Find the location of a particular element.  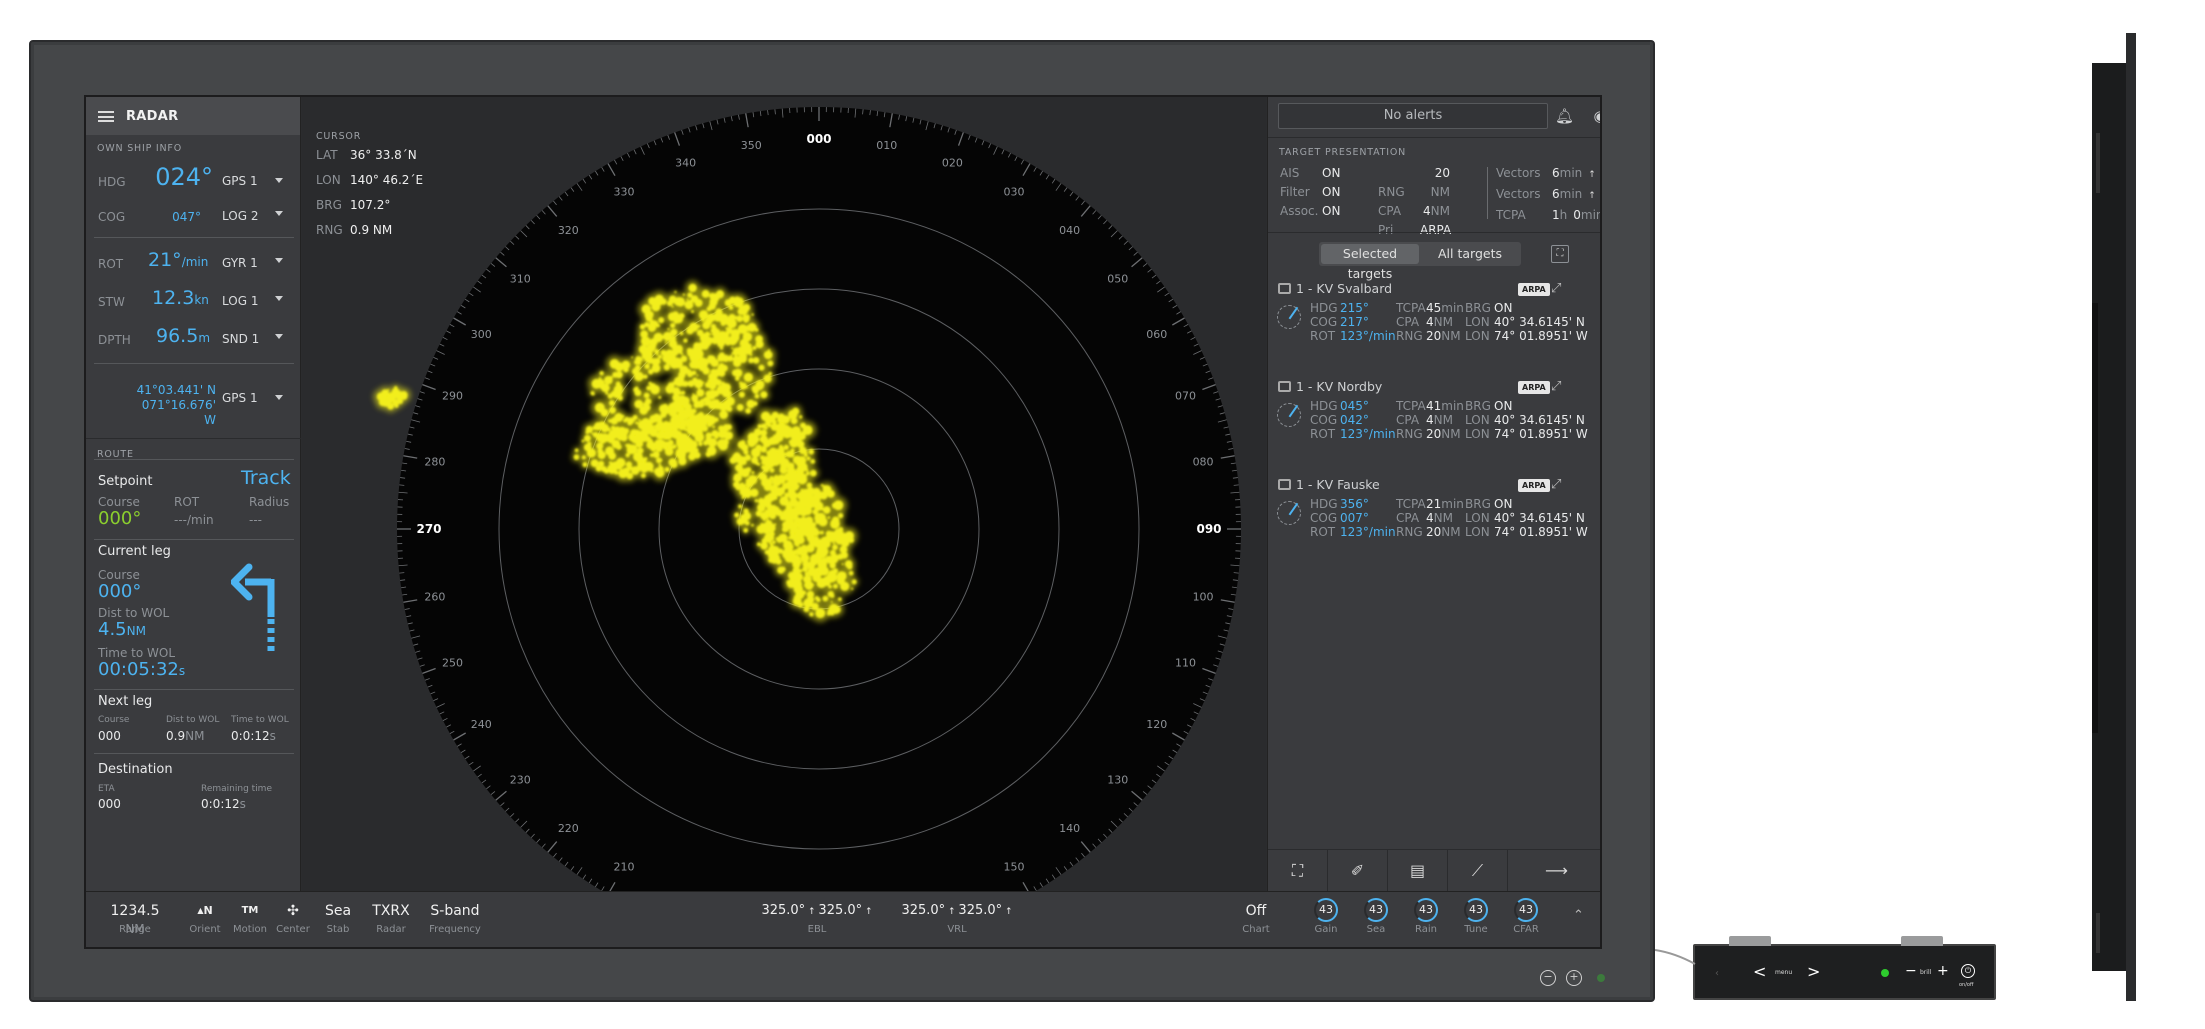

tab-selected-targets: Selected targets is located at coordinates (1370, 262).